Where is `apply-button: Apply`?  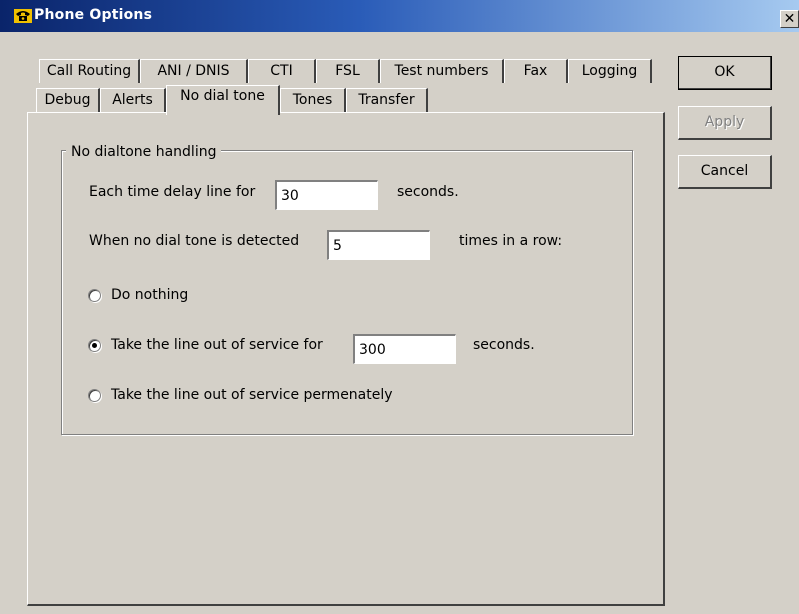
apply-button: Apply is located at coordinates (725, 123).